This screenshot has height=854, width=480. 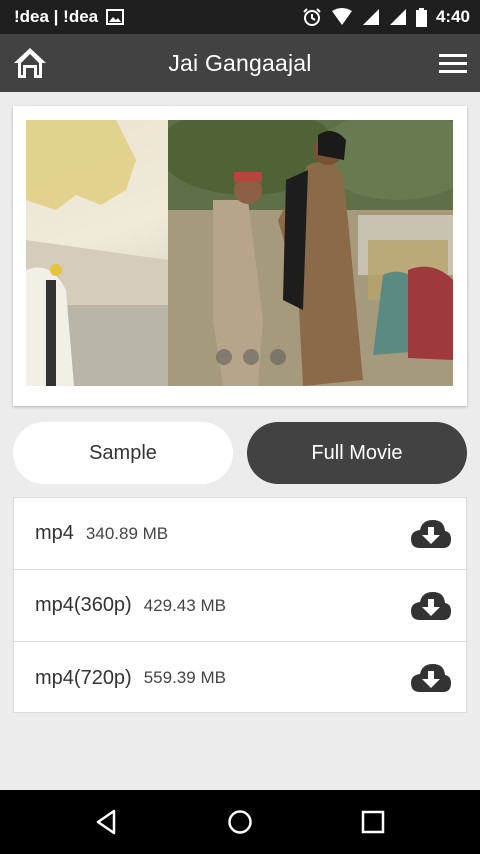 I want to click on file-size-label: 340.89 MB, so click(x=127, y=533).